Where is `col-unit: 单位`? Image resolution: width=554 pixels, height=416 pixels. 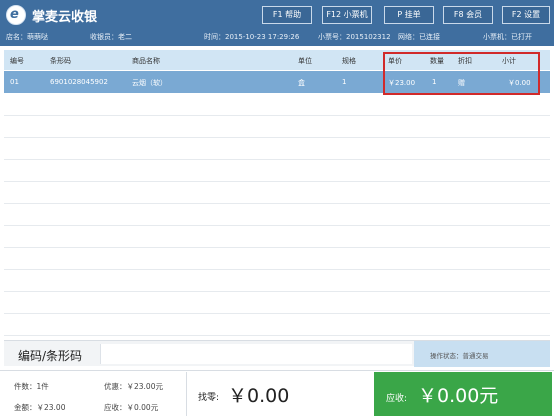 col-unit: 单位 is located at coordinates (305, 61).